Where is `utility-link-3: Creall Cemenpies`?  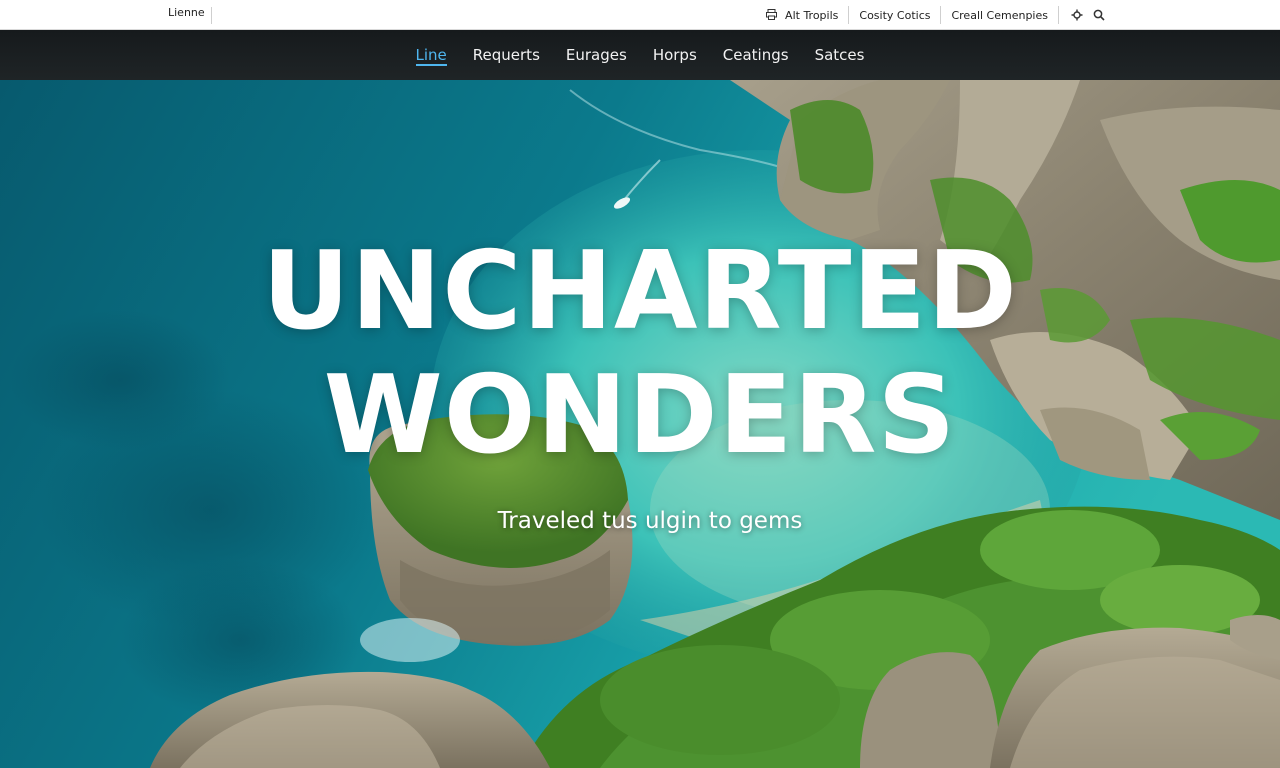
utility-link-3: Creall Cemenpies is located at coordinates (999, 15).